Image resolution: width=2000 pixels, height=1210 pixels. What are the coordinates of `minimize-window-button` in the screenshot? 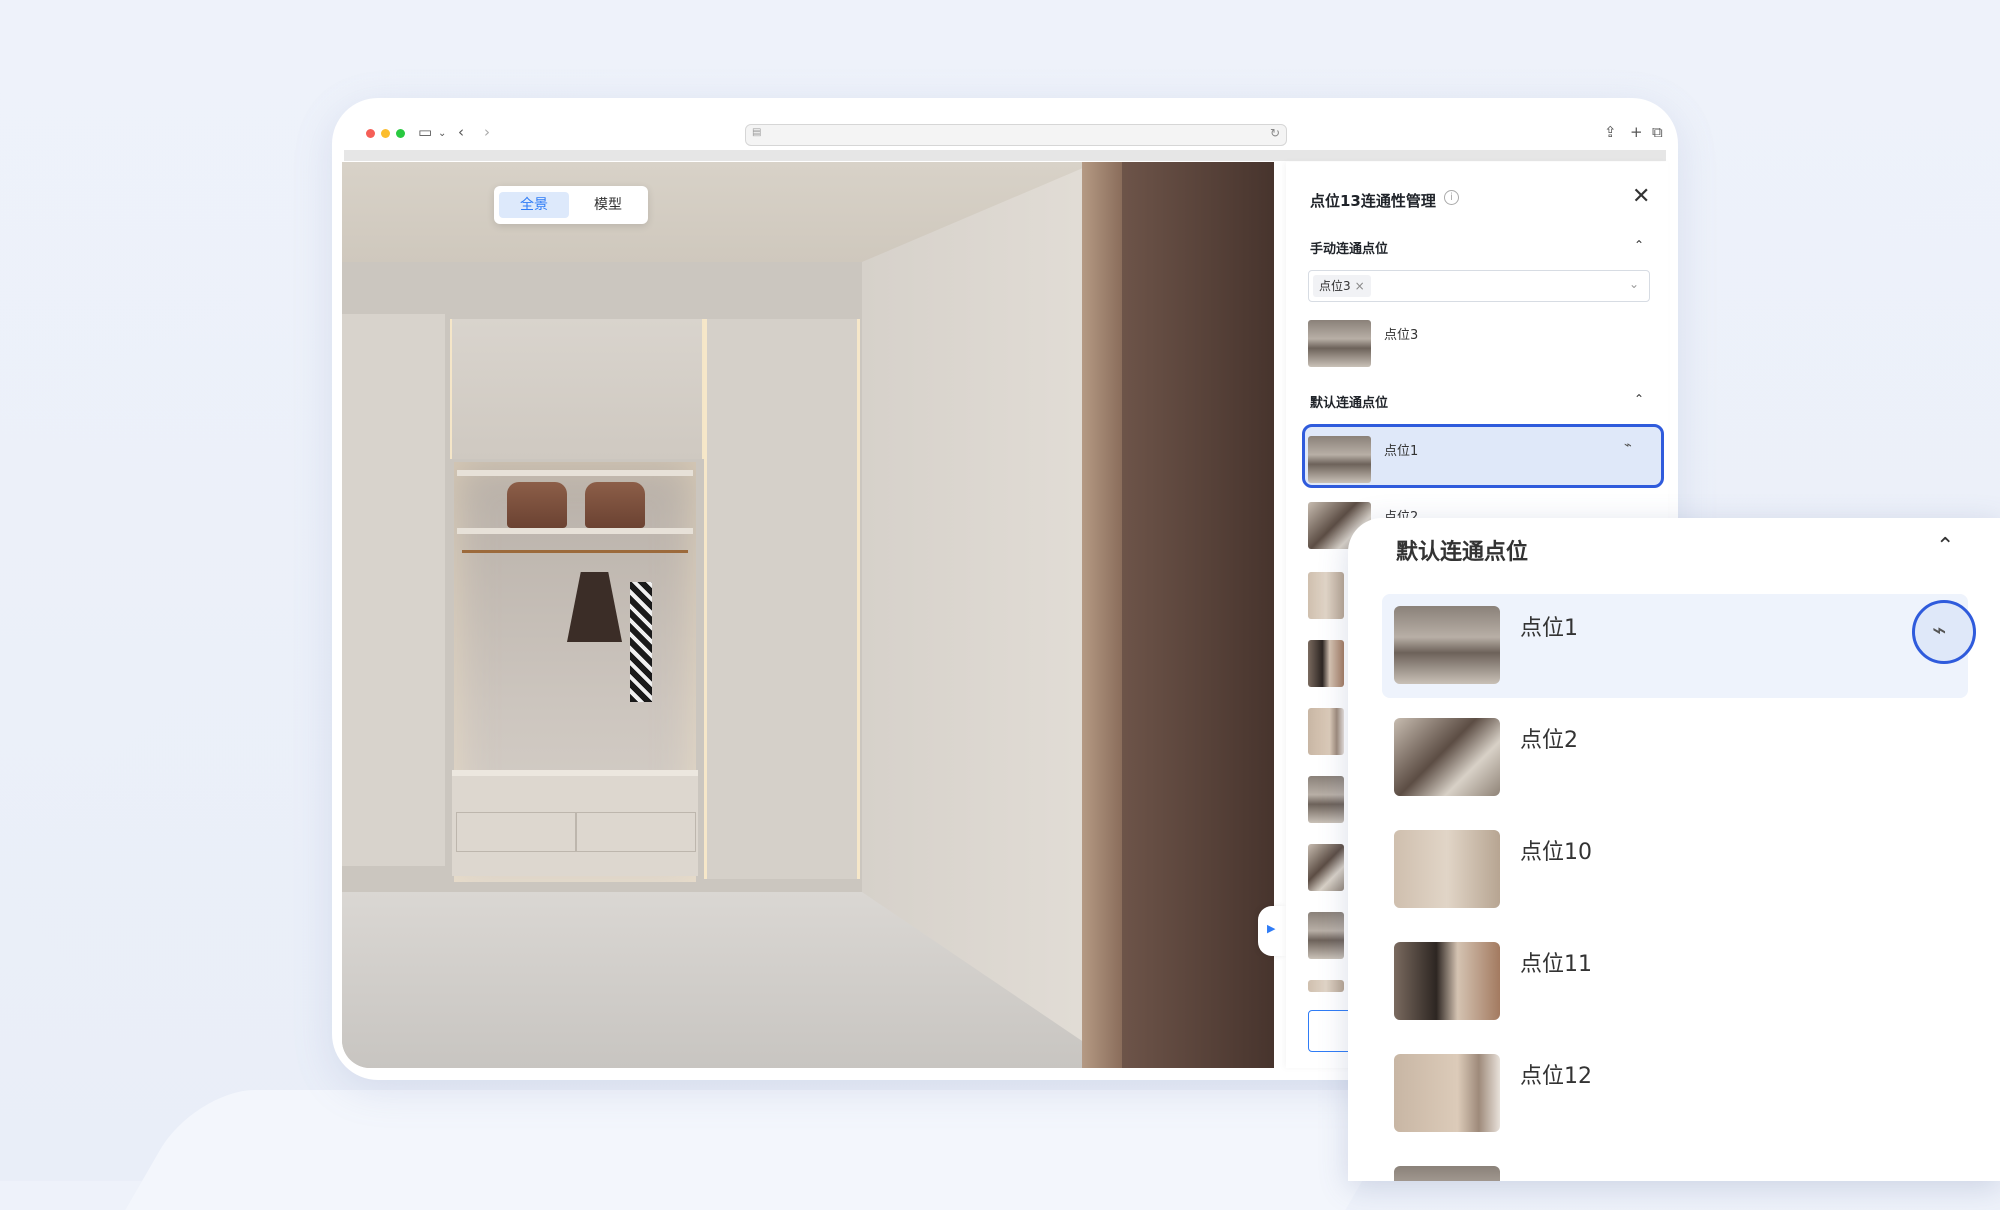 It's located at (385, 133).